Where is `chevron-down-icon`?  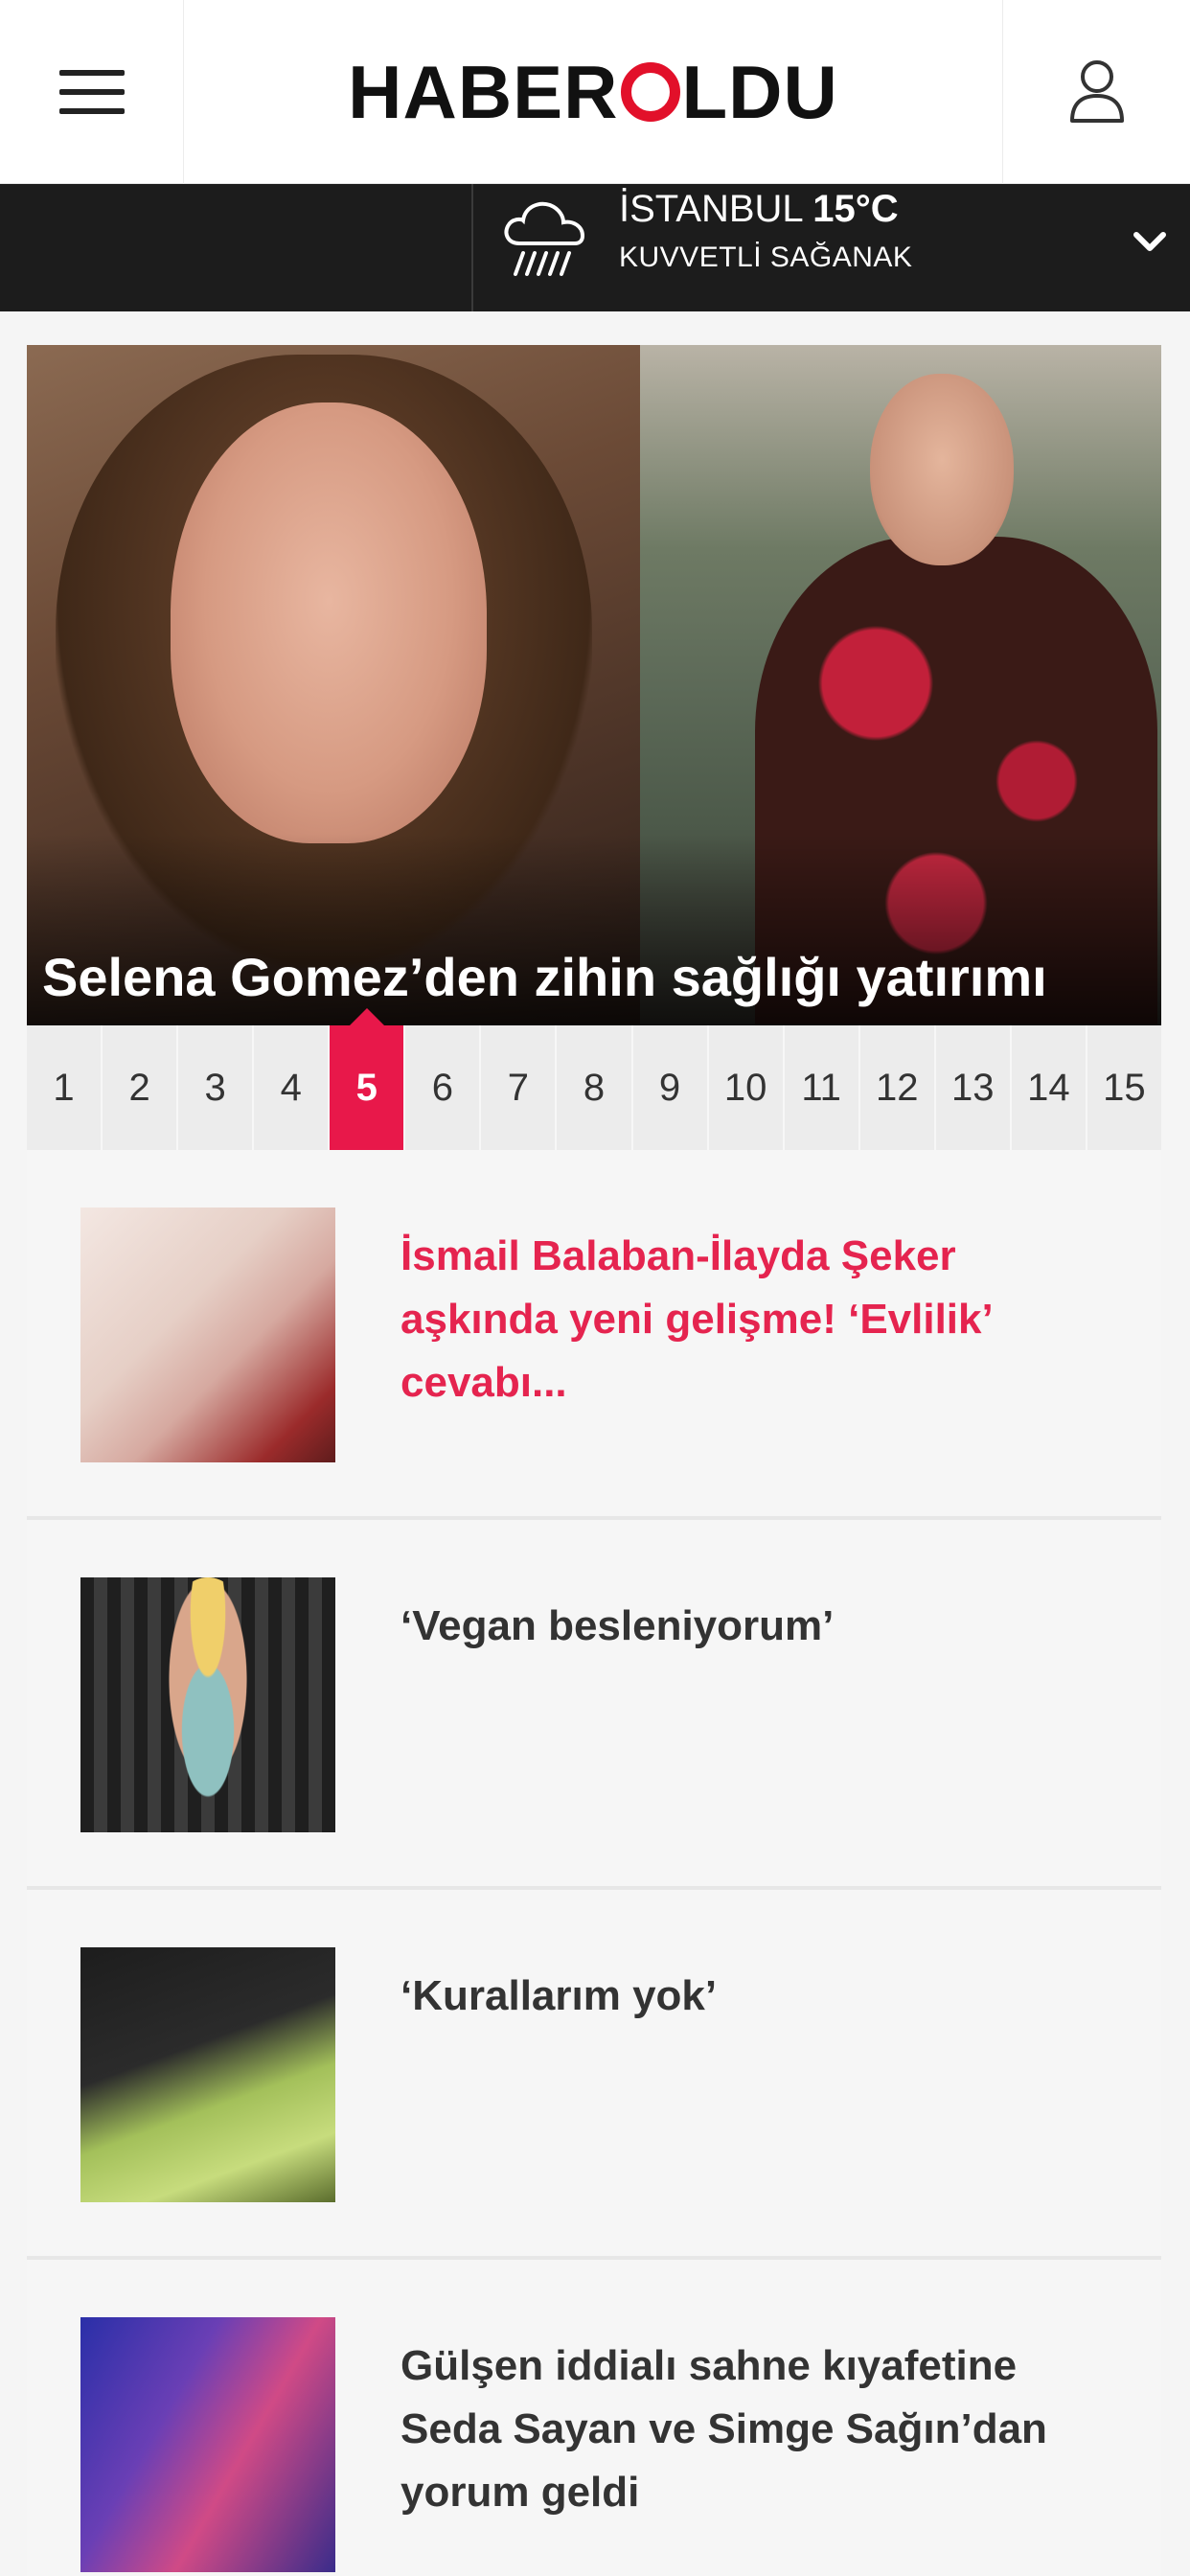 chevron-down-icon is located at coordinates (1150, 241).